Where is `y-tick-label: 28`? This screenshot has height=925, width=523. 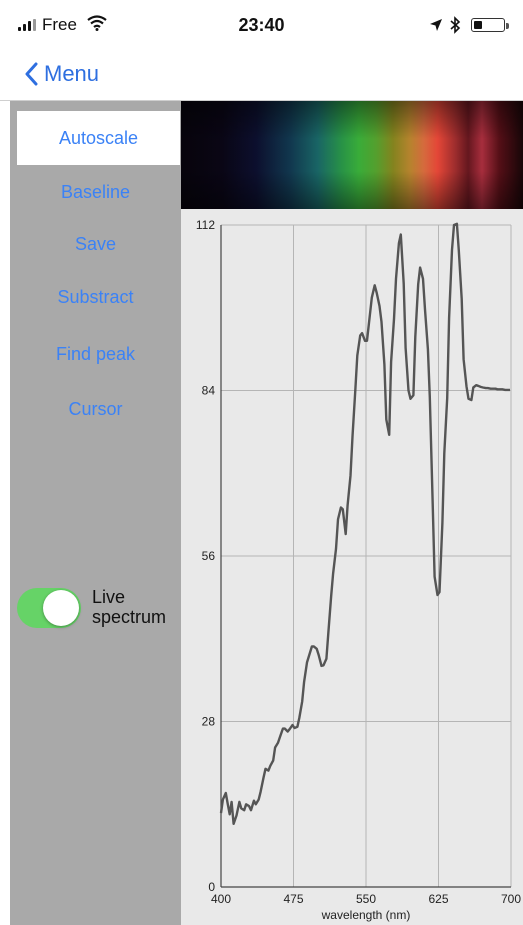 y-tick-label: 28 is located at coordinates (209, 722).